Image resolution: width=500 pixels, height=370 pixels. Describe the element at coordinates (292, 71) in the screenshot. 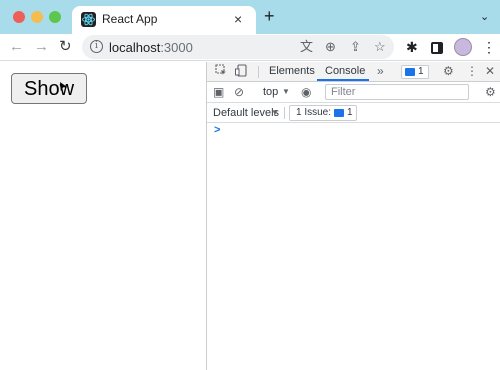

I see `tab-elements: Elements` at that location.